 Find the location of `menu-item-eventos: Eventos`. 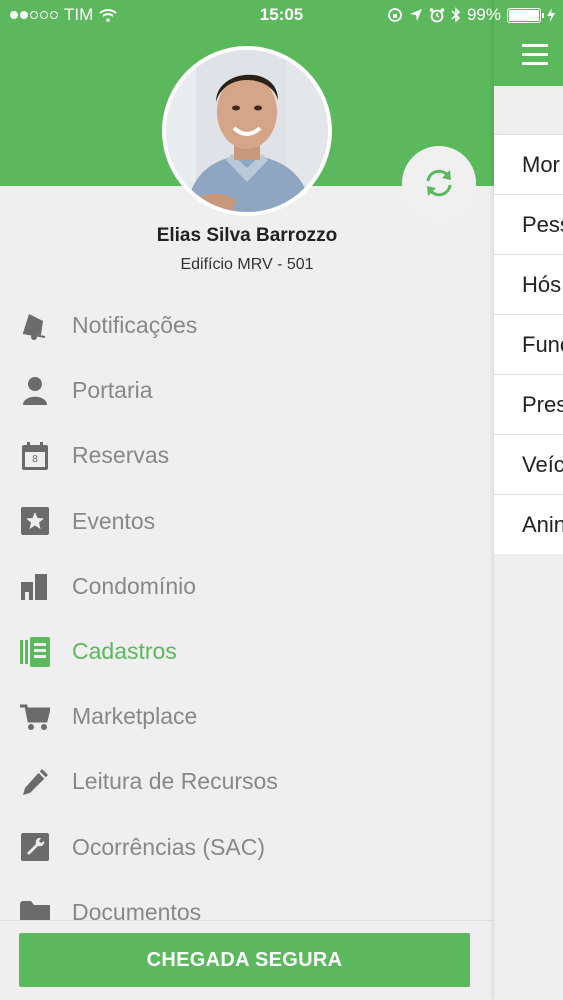

menu-item-eventos: Eventos is located at coordinates (247, 521).